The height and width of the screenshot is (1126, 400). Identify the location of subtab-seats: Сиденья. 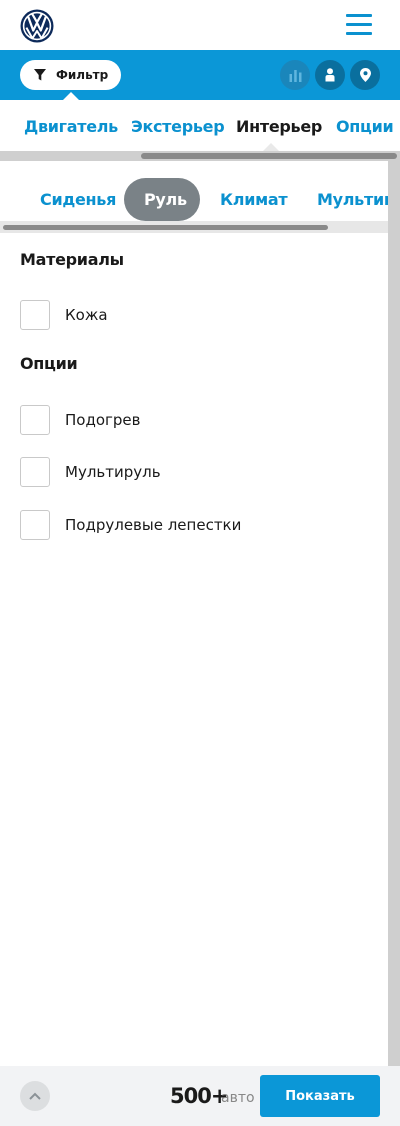
(78, 199).